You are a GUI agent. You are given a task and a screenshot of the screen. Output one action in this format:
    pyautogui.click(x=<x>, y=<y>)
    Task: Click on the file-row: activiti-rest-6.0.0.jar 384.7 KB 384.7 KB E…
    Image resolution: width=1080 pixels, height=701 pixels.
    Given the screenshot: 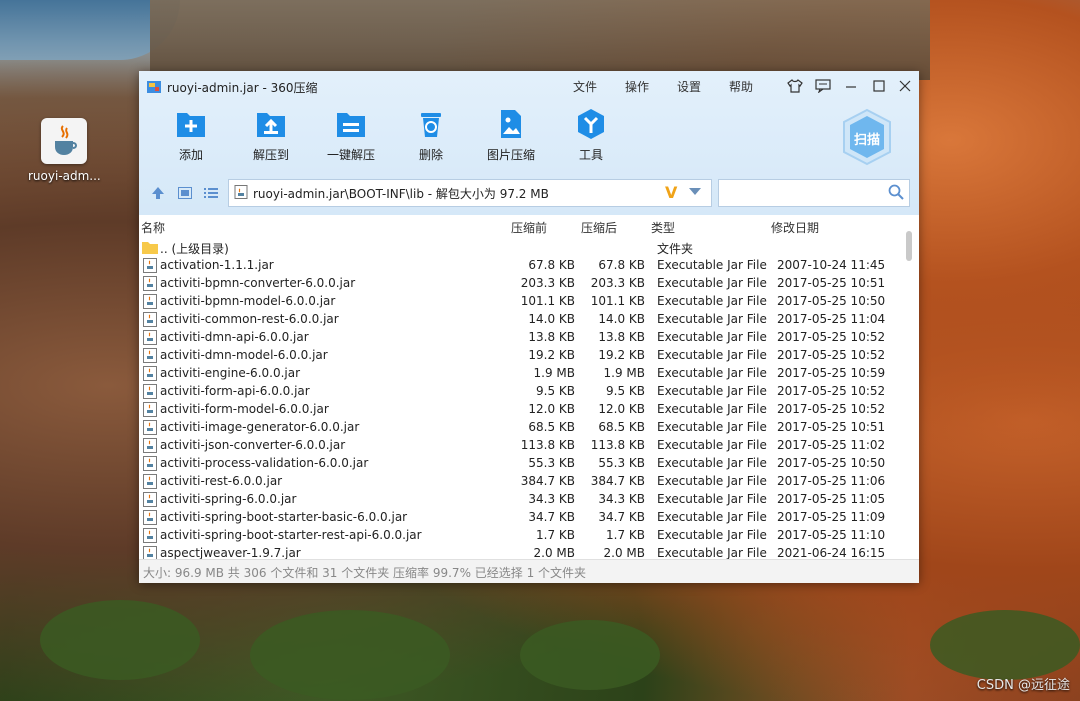 What is the action you would take?
    pyautogui.click(x=521, y=482)
    